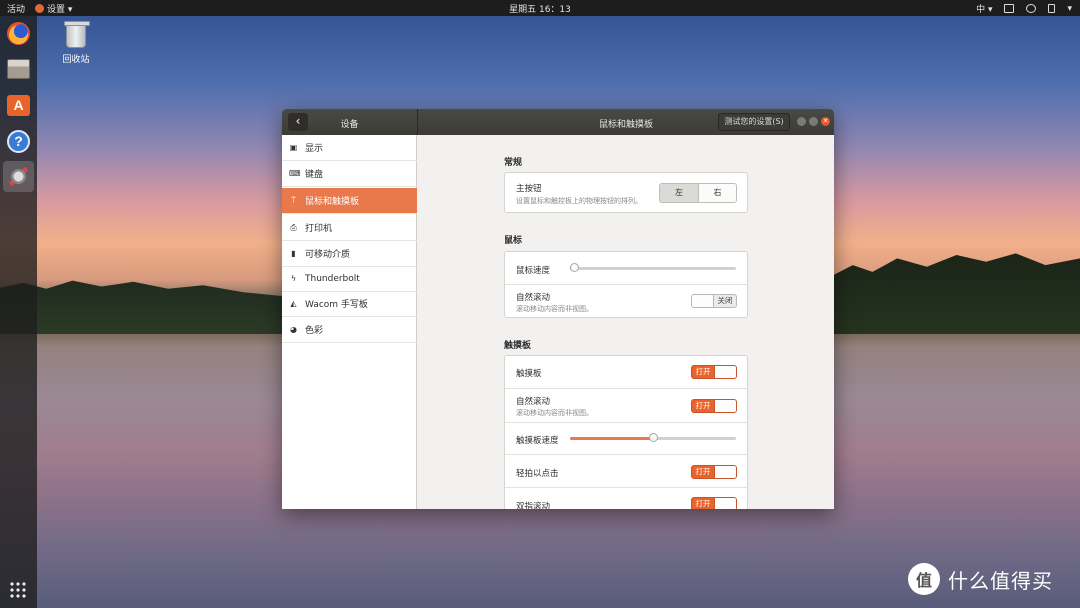 Image resolution: width=1080 pixels, height=608 pixels. I want to click on usb-icon: ▮, so click(293, 253).